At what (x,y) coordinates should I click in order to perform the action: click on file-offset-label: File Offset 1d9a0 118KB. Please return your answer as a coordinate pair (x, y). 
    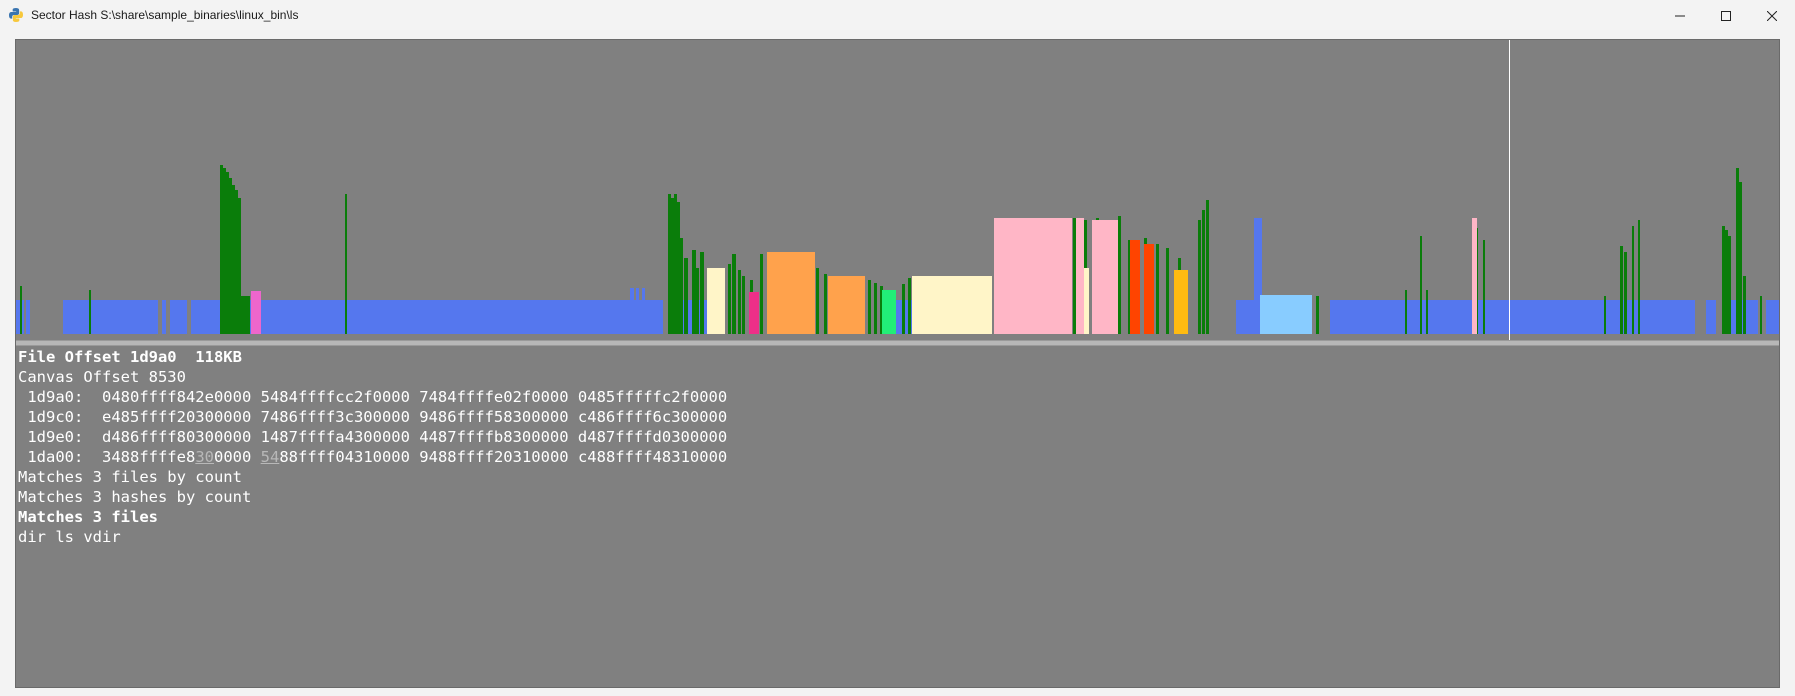
    Looking at the image, I should click on (130, 357).